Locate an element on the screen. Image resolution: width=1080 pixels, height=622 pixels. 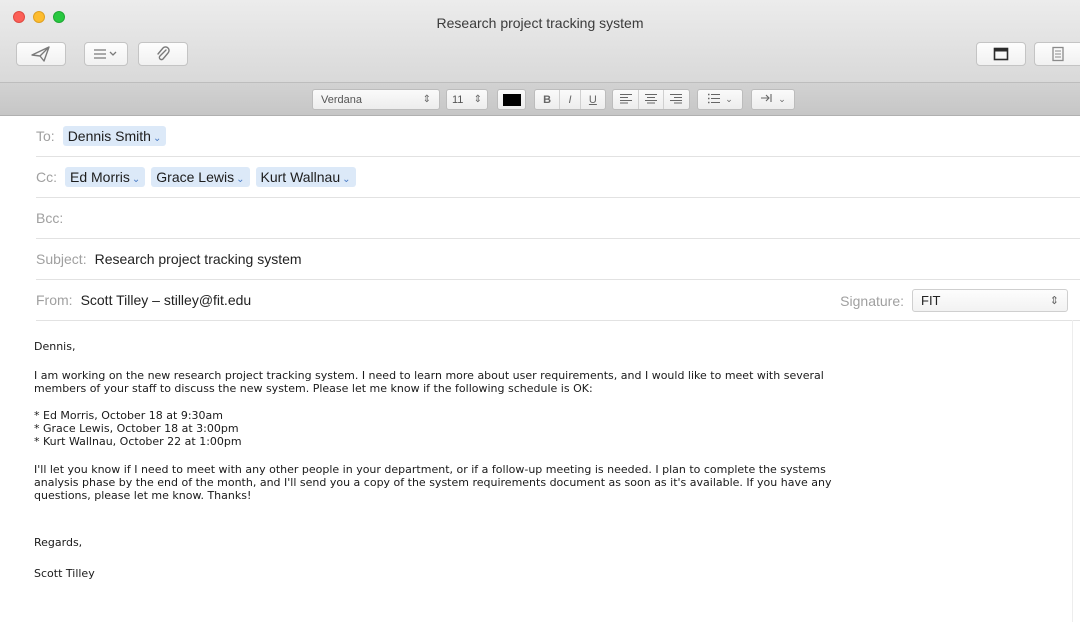
align-right-icon is located at coordinates (676, 100).